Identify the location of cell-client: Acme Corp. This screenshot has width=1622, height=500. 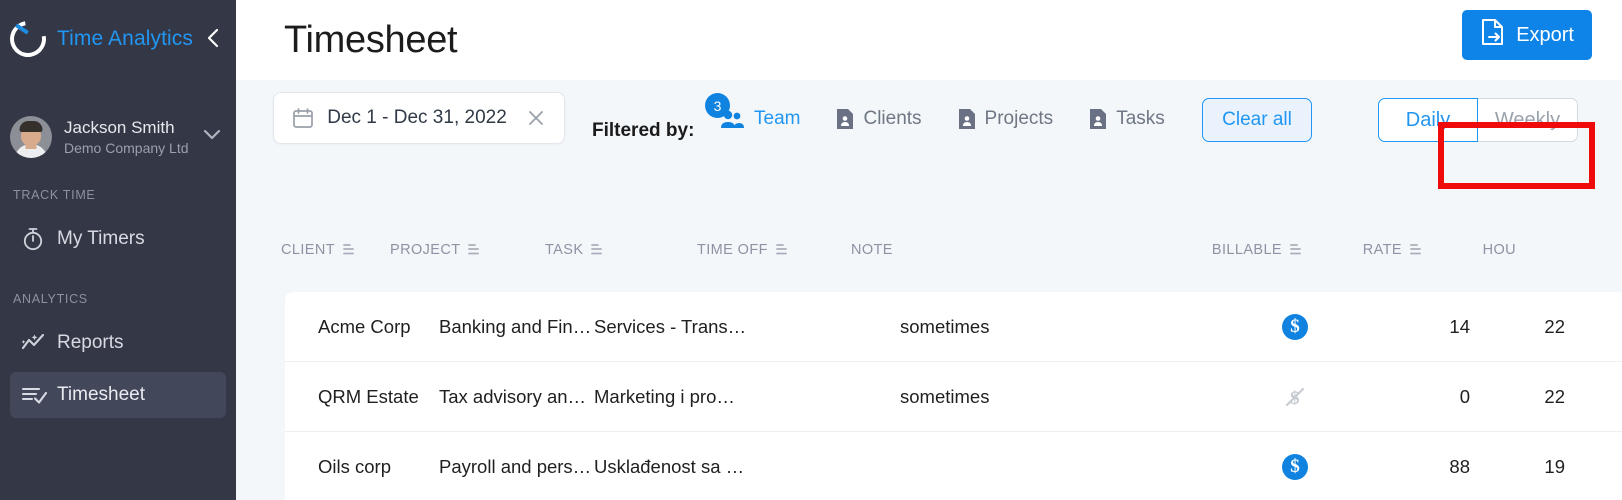
(364, 326).